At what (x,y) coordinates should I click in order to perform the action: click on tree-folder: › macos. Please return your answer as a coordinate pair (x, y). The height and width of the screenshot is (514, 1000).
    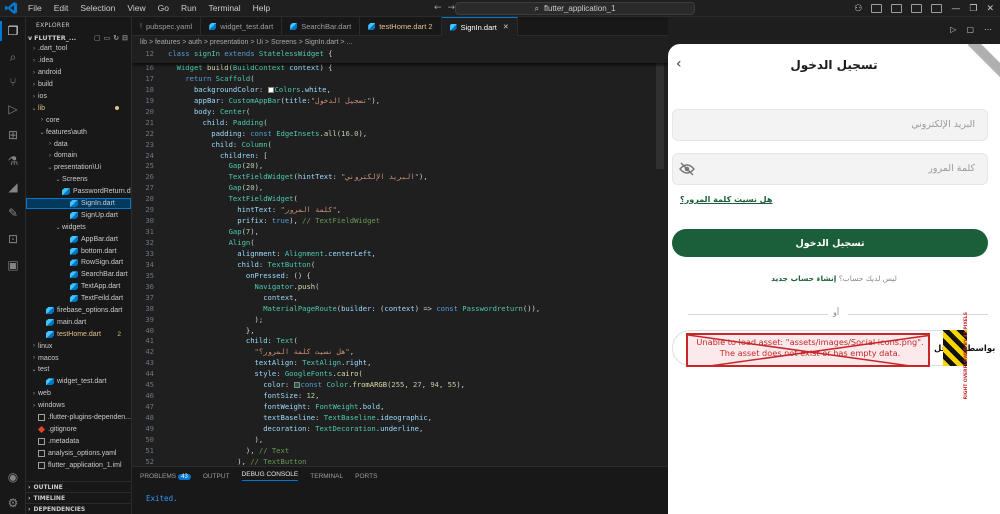
    Looking at the image, I should click on (78, 358).